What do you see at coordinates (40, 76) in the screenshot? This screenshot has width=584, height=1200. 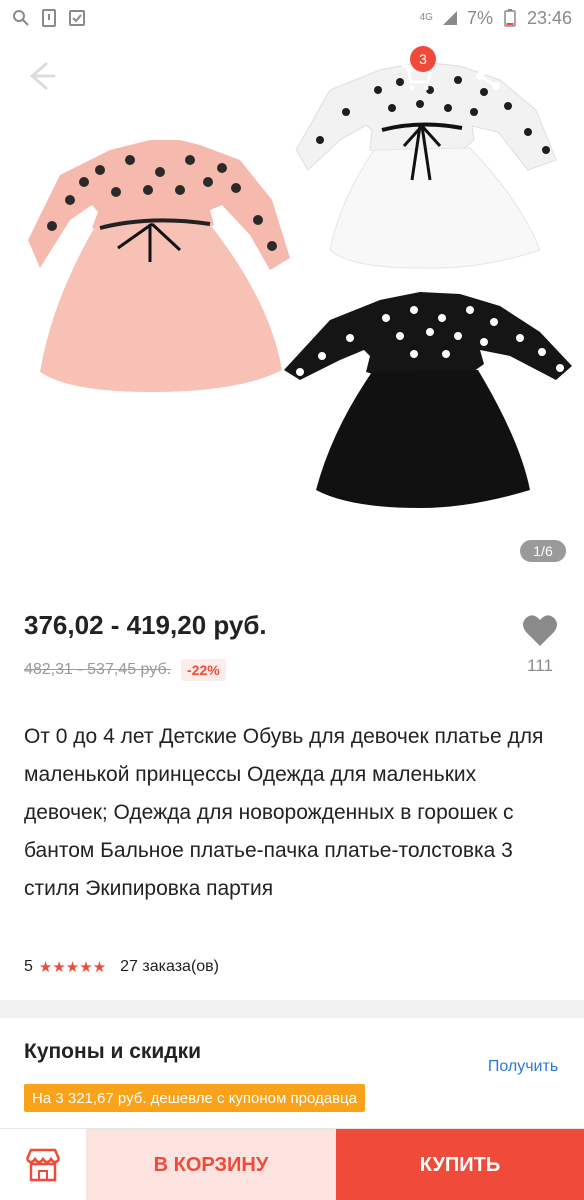 I see `back-arrow-icon` at bounding box center [40, 76].